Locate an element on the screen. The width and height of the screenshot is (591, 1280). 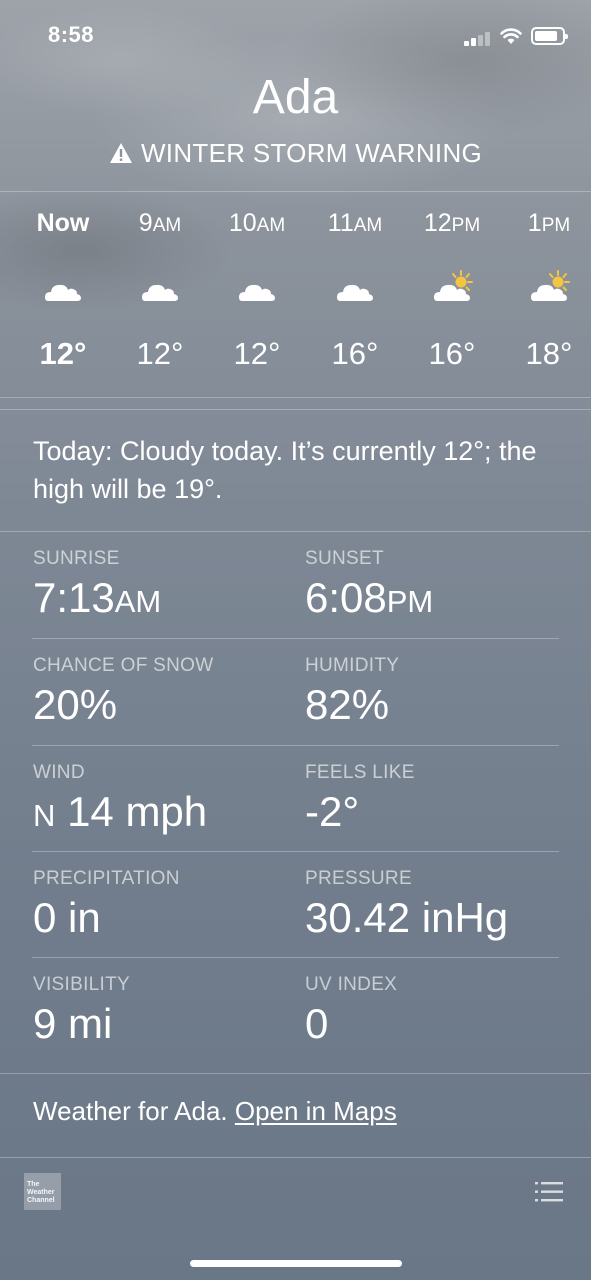
snow-cell: CHANCE OF SNOW 20% is located at coordinates (123, 692).